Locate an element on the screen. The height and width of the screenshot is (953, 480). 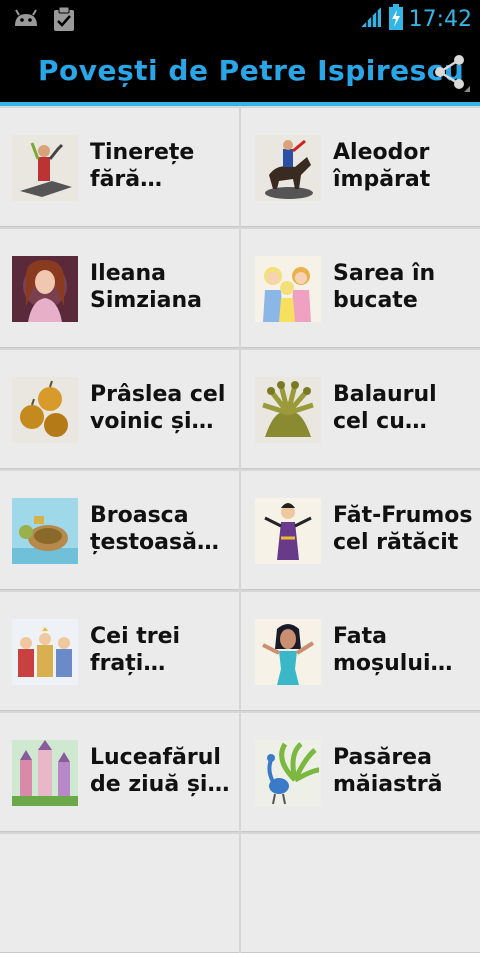
story-tile: Broasca țestoasă cea fermecată is located at coordinates (119, 530).